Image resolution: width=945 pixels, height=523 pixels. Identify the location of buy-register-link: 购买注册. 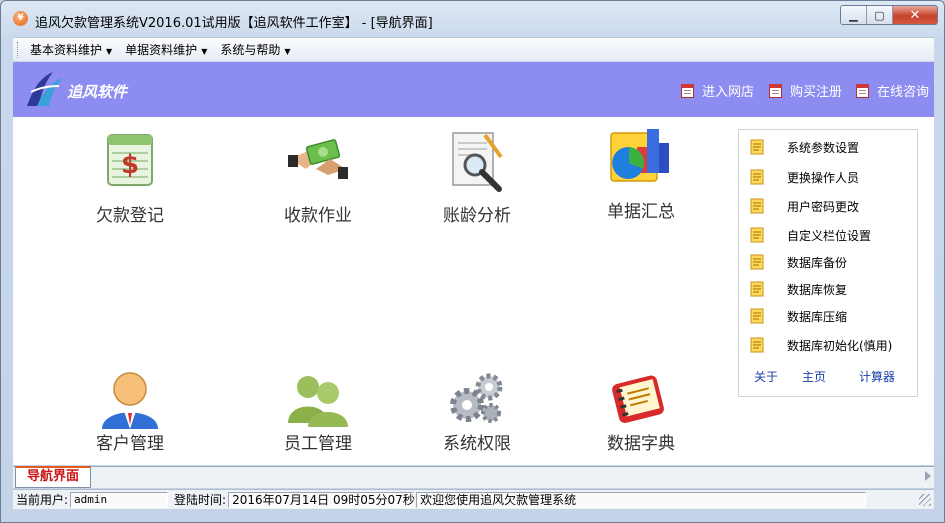
(805, 90).